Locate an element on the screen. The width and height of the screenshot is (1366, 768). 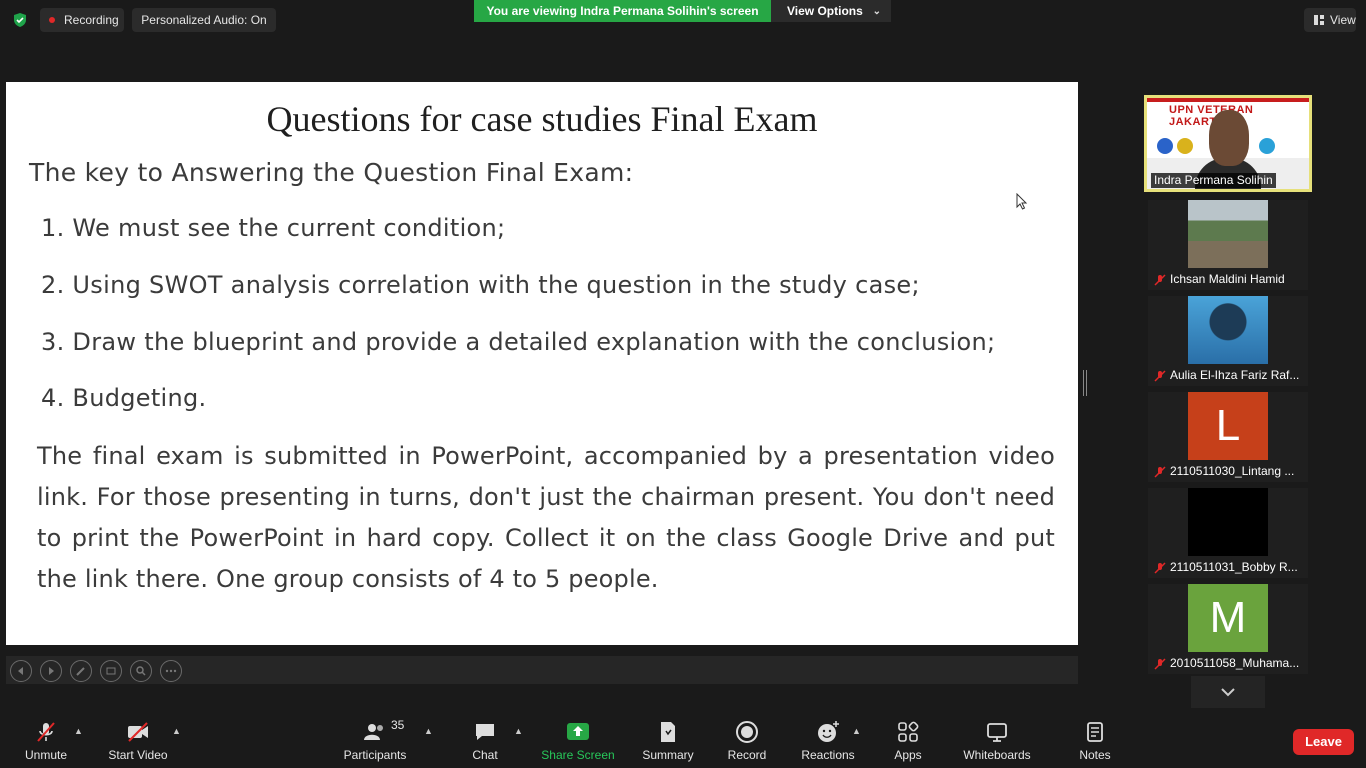
participants-button: 35 Participants is located at coordinates (375, 743).